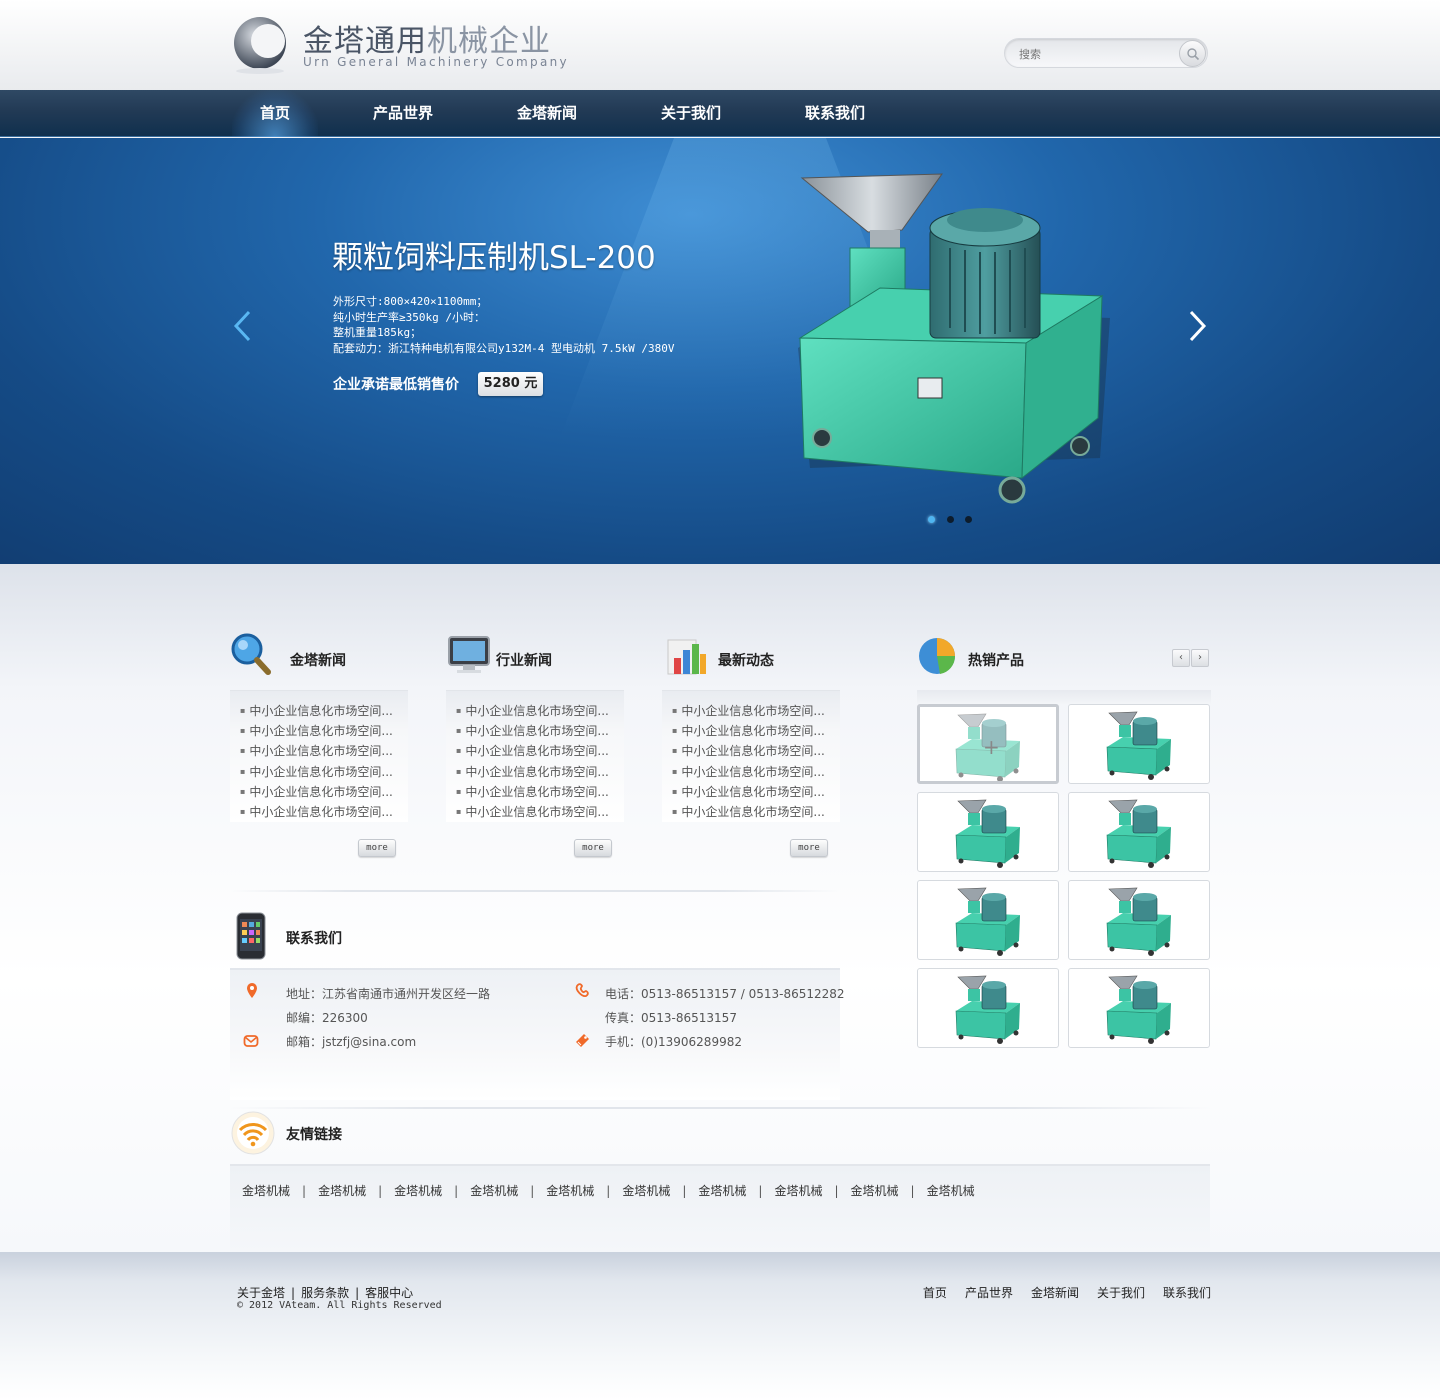 The width and height of the screenshot is (1440, 1400). I want to click on column-title: 最新动态, so click(746, 661).